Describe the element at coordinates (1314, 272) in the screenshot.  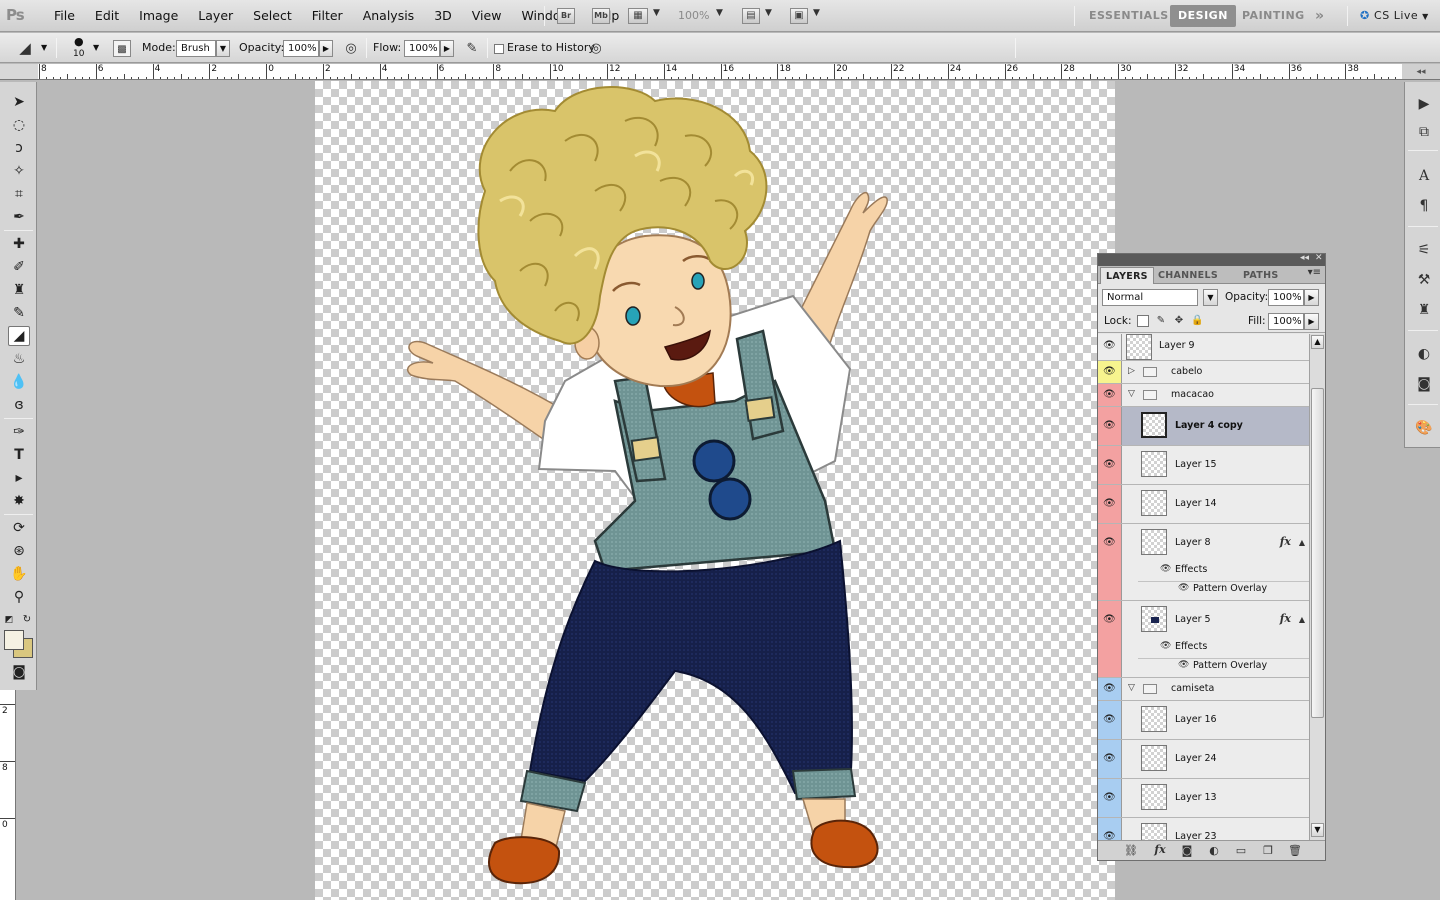
I see `panel-menu-icon: ▾≡` at that location.